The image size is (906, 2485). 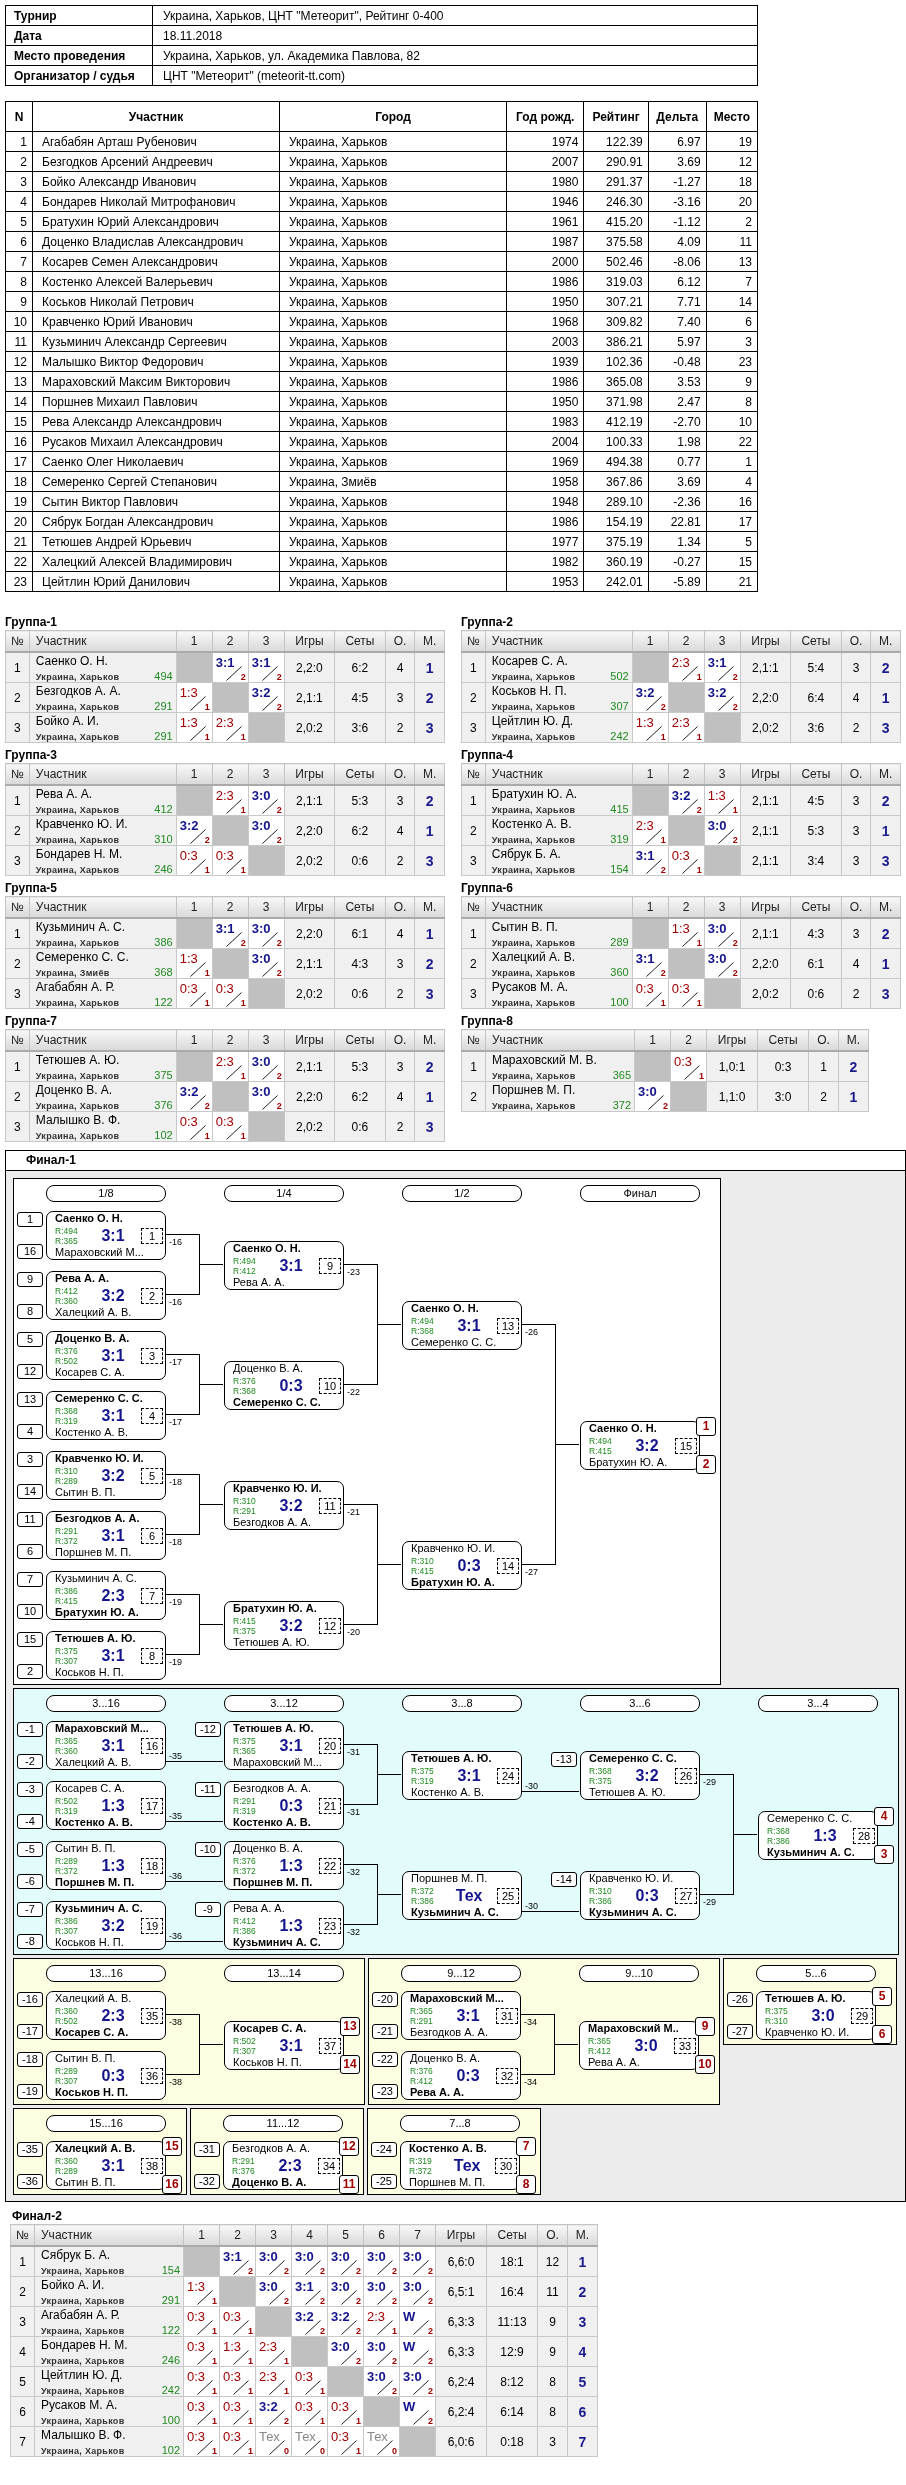 I want to click on match-number: 1, so click(x=152, y=1235).